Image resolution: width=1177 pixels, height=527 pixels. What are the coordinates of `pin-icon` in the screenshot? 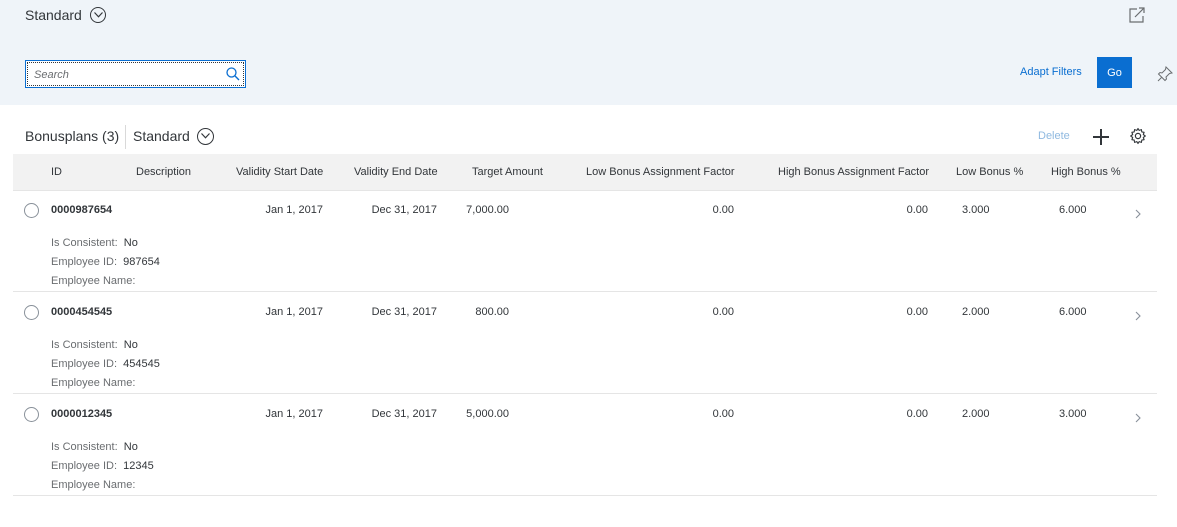 It's located at (1165, 76).